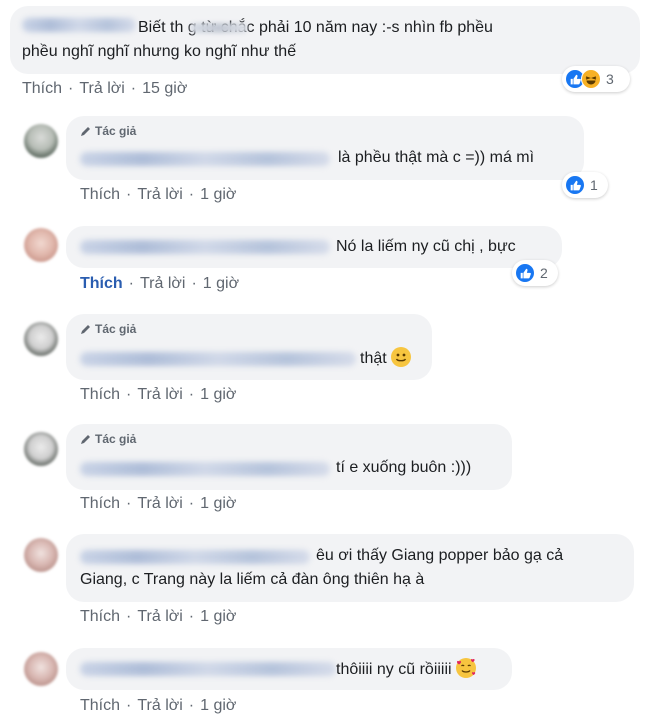 The image size is (650, 723). What do you see at coordinates (159, 51) in the screenshot?
I see `comment-text-line: phều nghĩ nghĩ nhưng ko nghĩ như thế` at bounding box center [159, 51].